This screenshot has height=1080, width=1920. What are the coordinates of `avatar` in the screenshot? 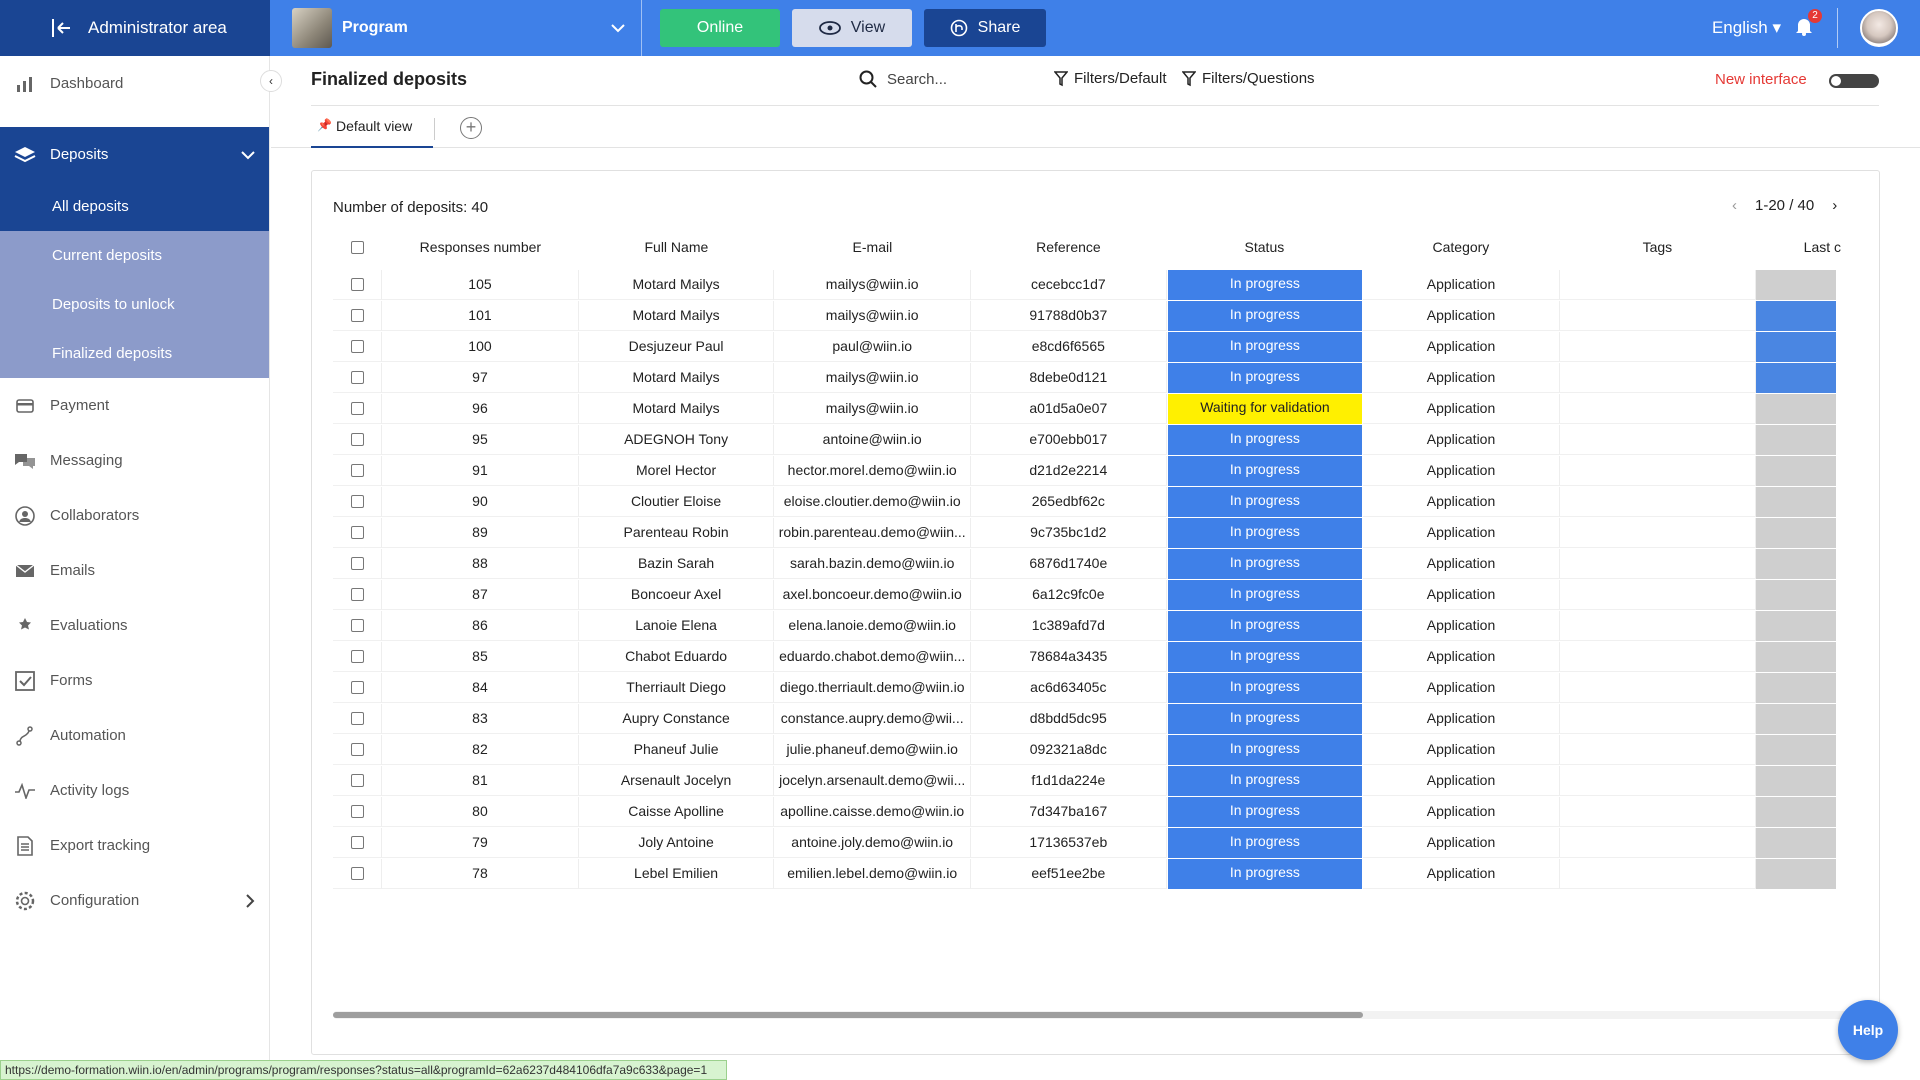 It's located at (1879, 28).